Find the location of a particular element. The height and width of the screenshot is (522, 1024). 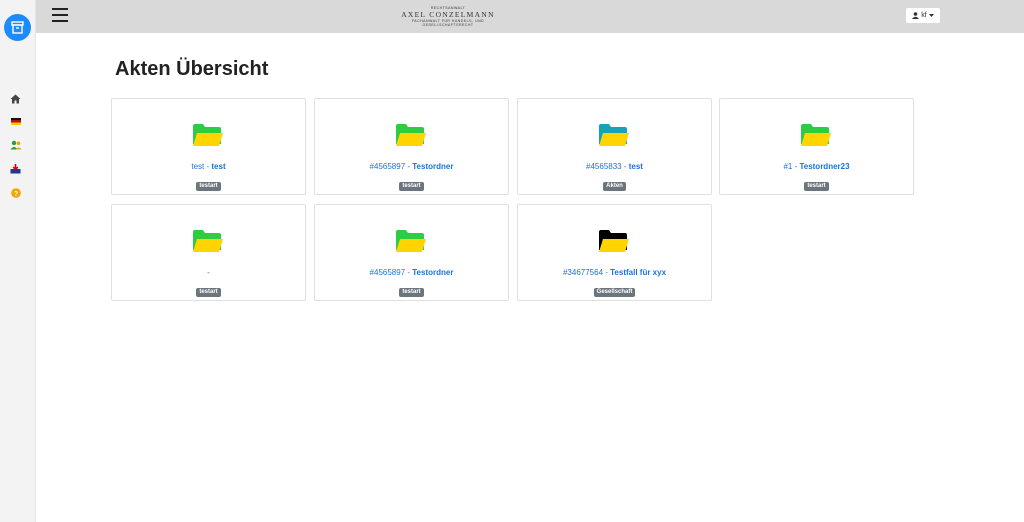

case-number: #34677564 is located at coordinates (583, 272).